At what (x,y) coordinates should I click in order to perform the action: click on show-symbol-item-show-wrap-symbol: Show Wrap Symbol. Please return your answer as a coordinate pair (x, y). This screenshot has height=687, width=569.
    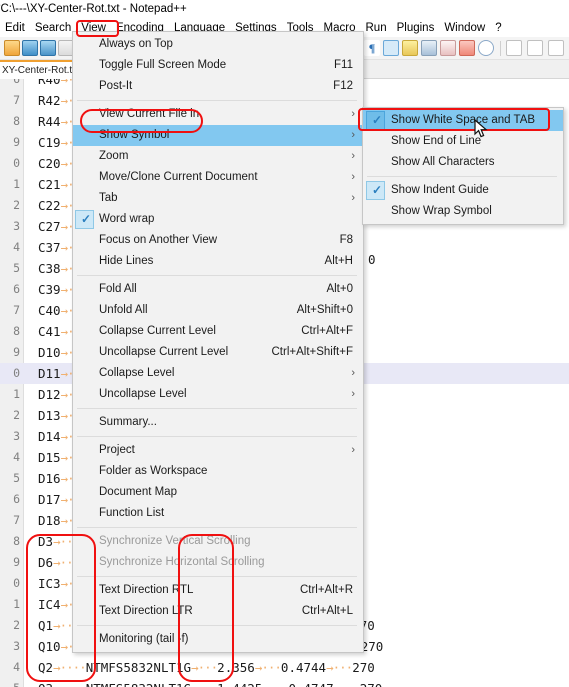
    Looking at the image, I should click on (463, 211).